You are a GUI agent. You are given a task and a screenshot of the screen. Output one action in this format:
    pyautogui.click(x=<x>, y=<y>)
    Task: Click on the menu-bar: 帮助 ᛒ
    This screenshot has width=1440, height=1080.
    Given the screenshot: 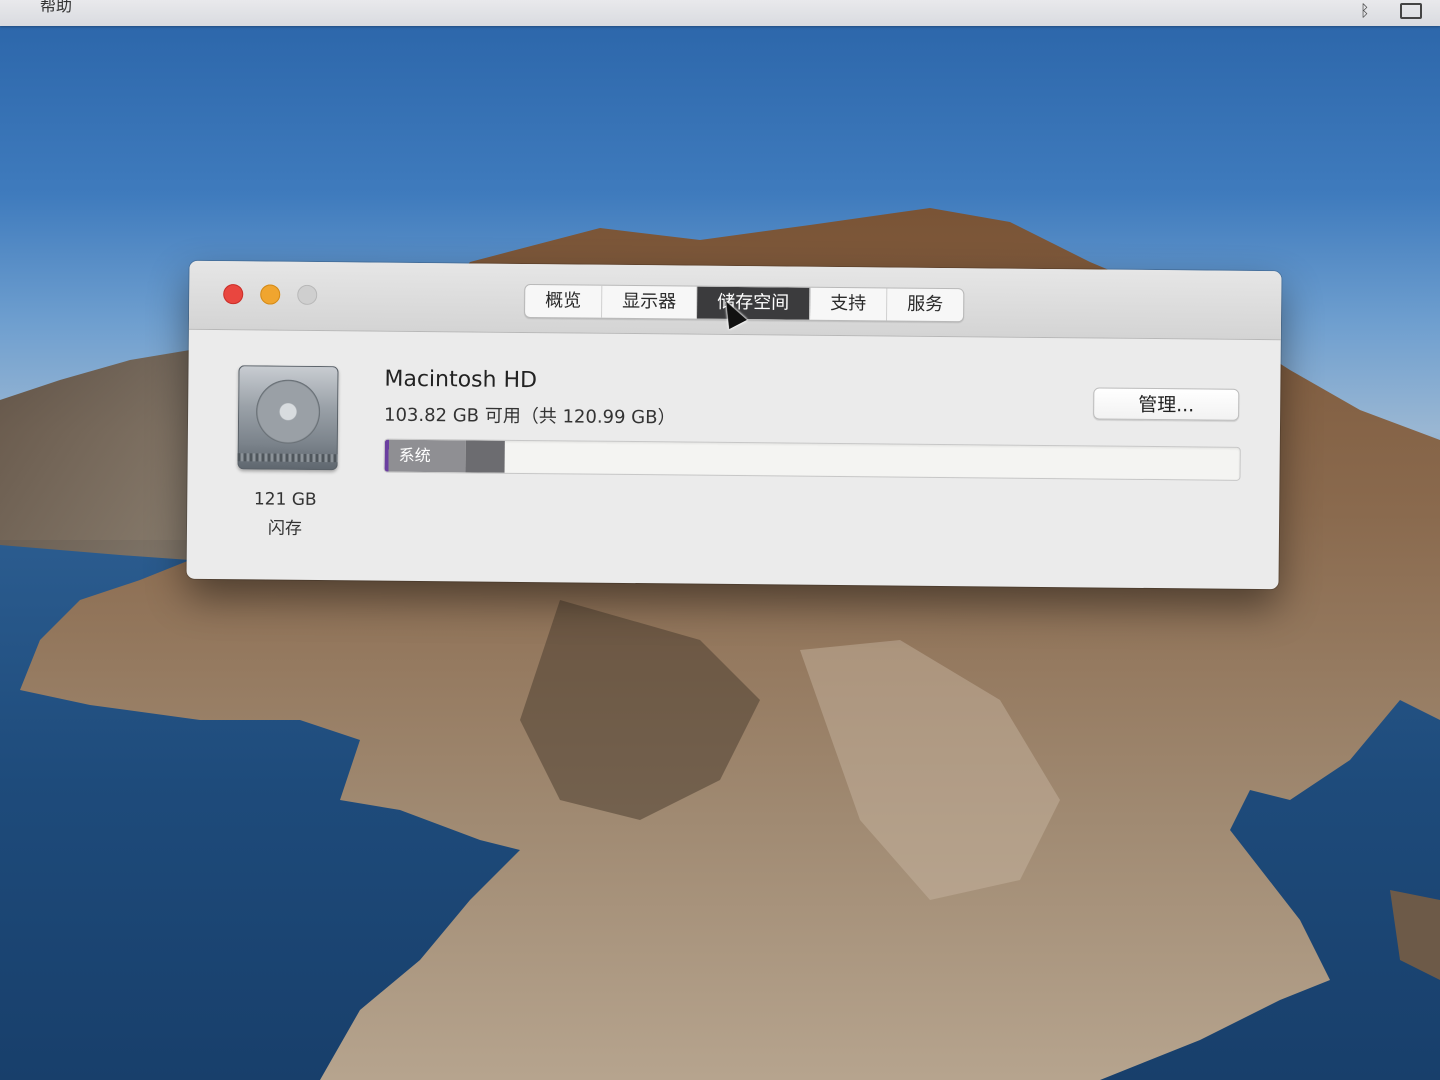 What is the action you would take?
    pyautogui.click(x=720, y=13)
    